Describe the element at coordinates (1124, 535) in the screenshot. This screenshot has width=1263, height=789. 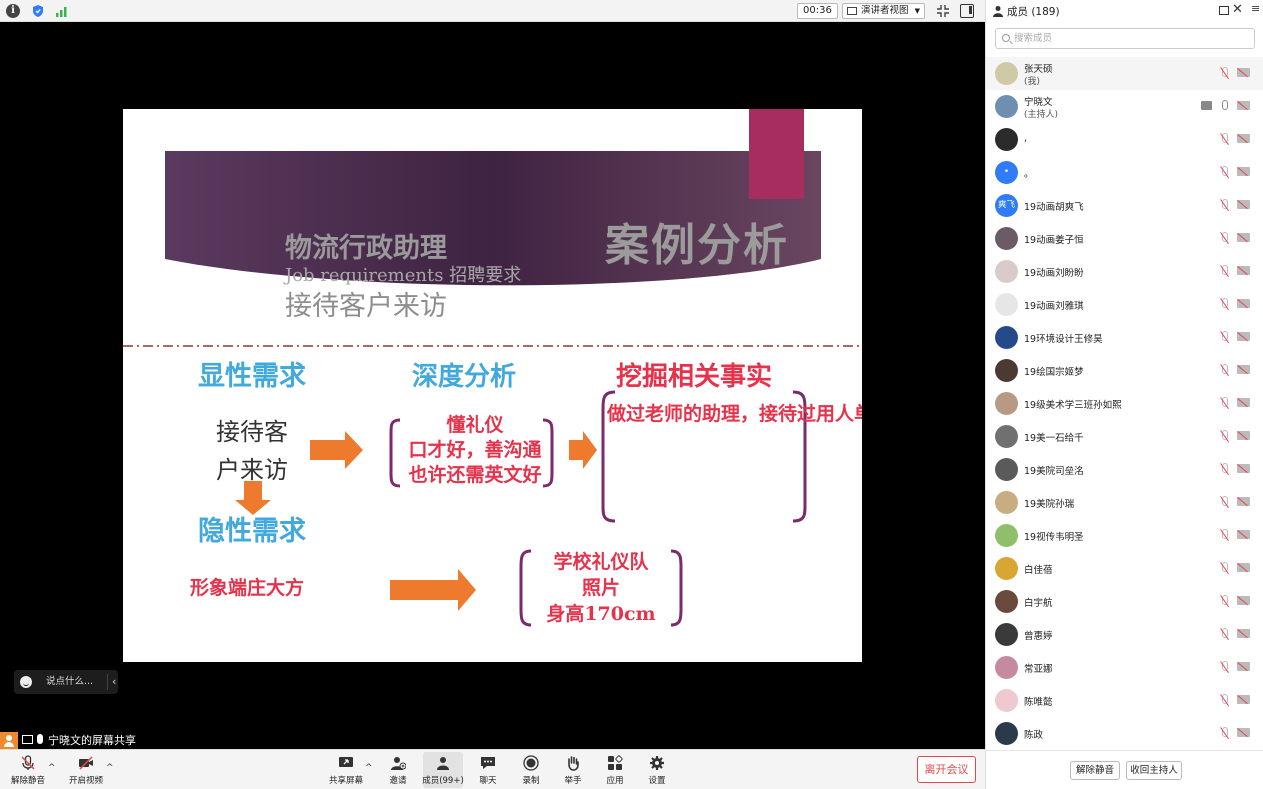
I see `member-row: 19视传韦明圣` at that location.